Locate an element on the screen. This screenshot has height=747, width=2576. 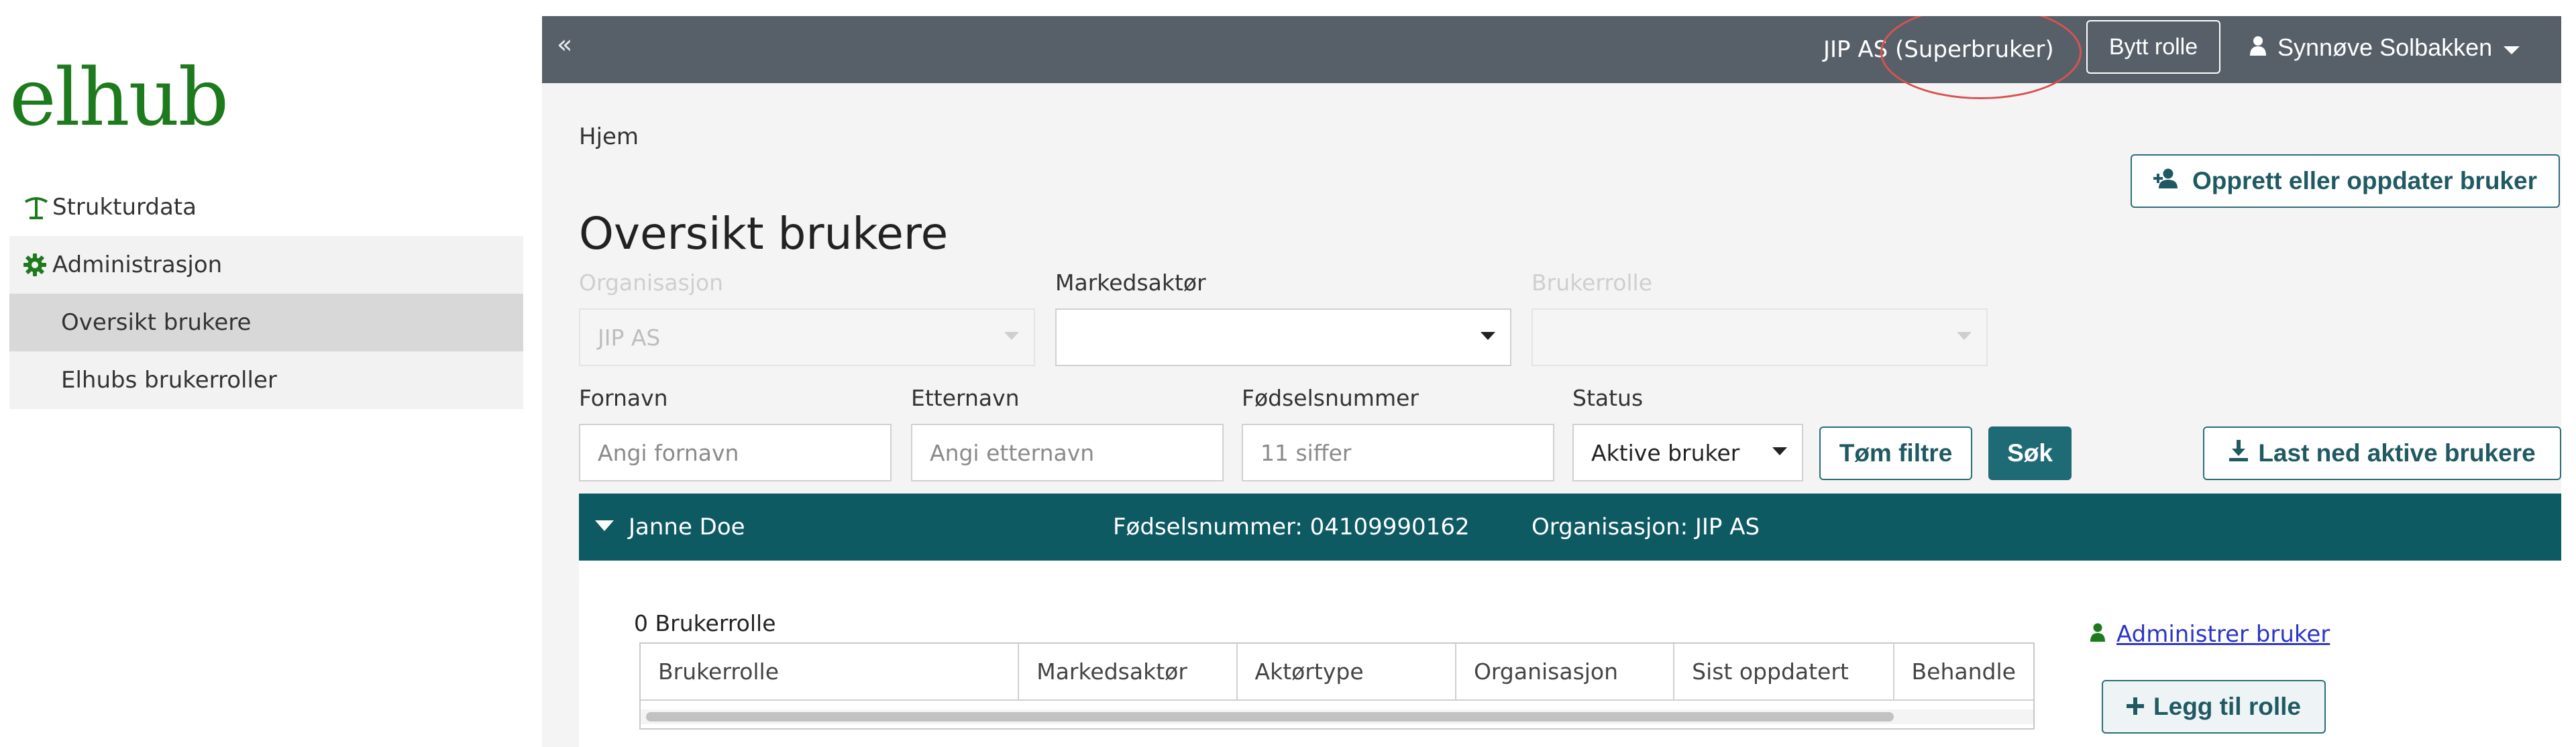
sidebar-item-label: Elhubs brukerroller is located at coordinates (169, 380).